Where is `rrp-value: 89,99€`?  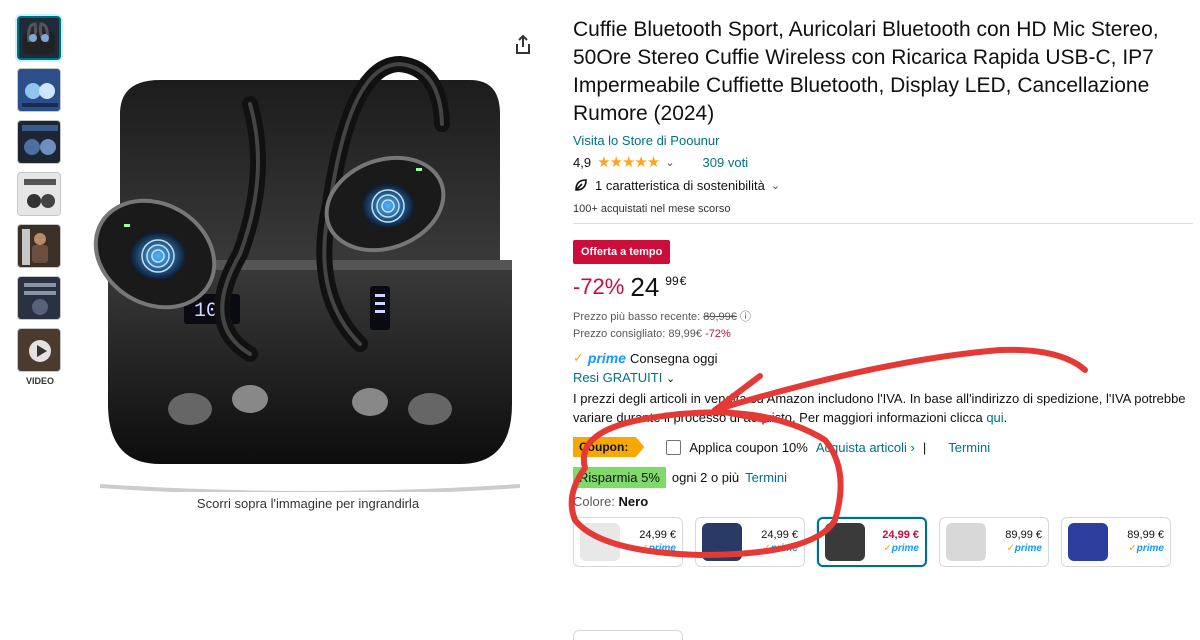 rrp-value: 89,99€ is located at coordinates (685, 334).